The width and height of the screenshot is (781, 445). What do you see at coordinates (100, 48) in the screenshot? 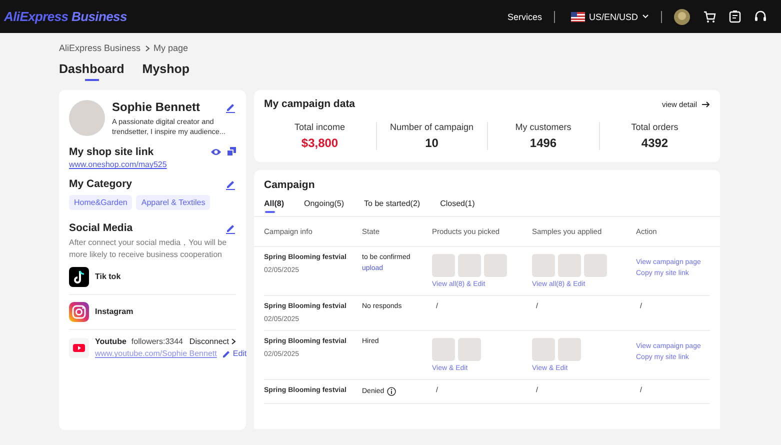
I see `breadcrumb-item: AliExpress Business` at bounding box center [100, 48].